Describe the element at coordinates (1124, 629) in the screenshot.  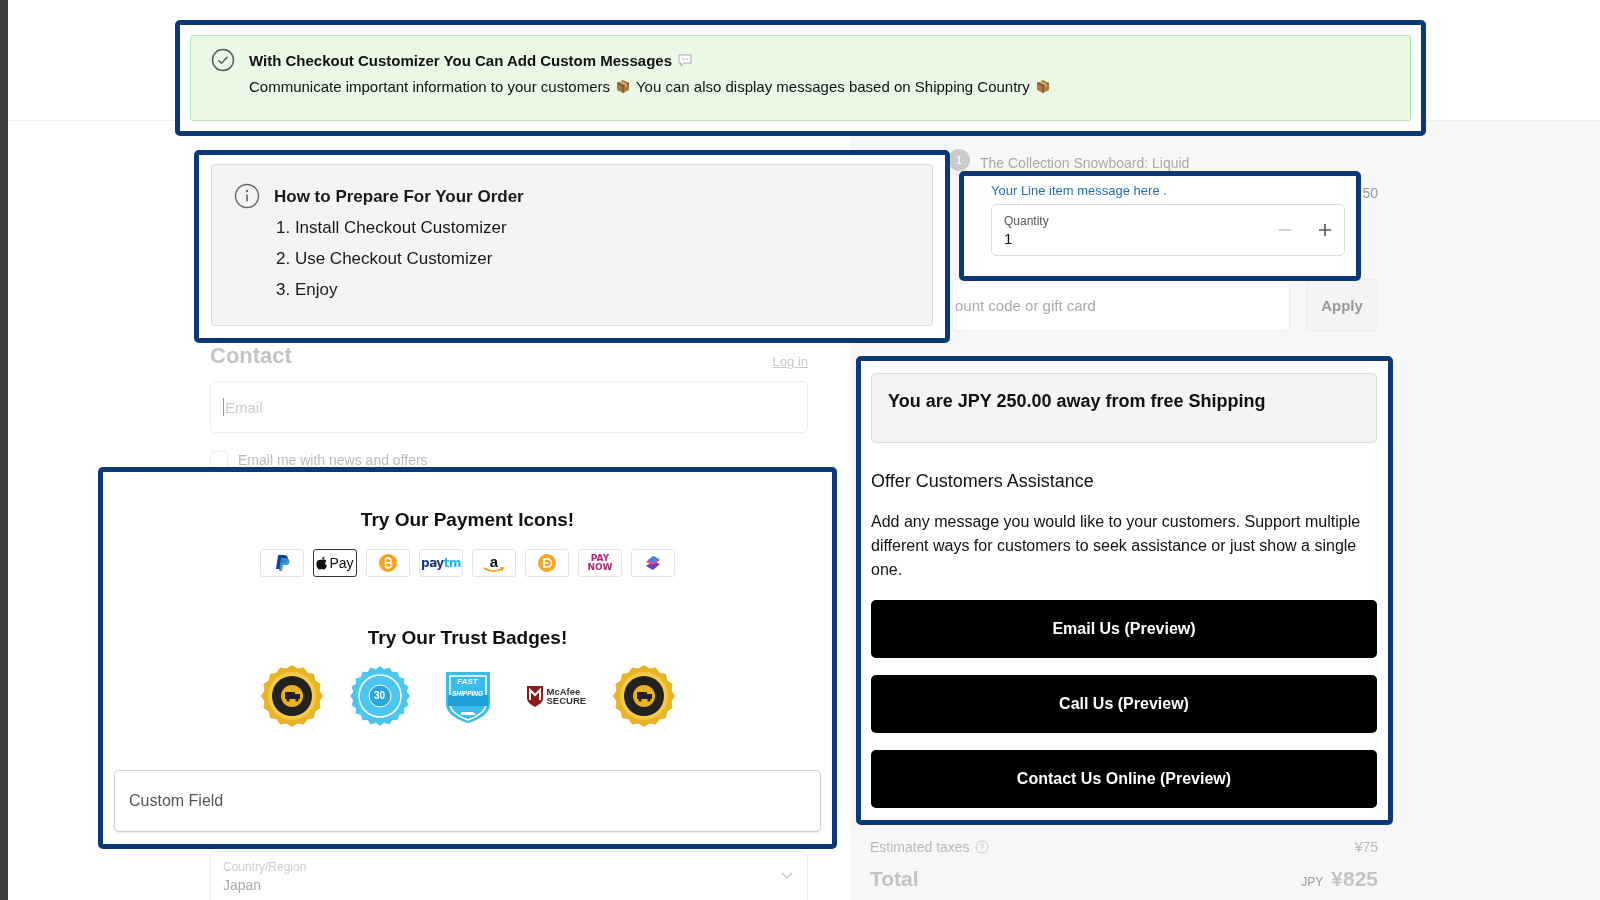
I see `contact-button: Email Us (Preview)` at that location.